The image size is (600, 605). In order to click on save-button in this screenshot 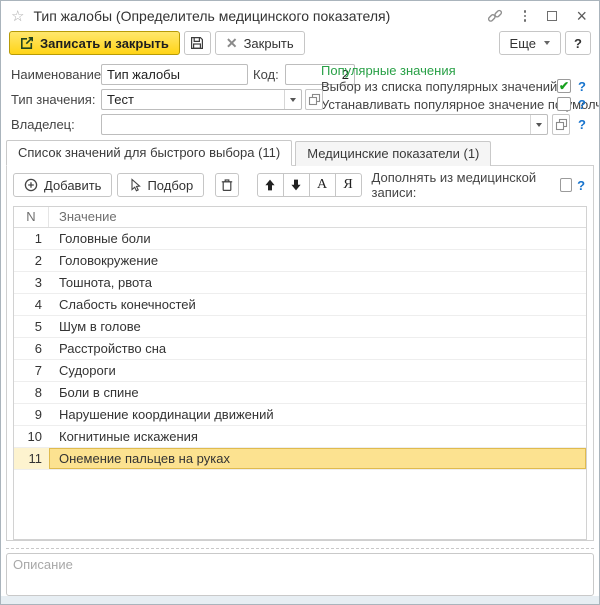, I will do `click(197, 43)`.